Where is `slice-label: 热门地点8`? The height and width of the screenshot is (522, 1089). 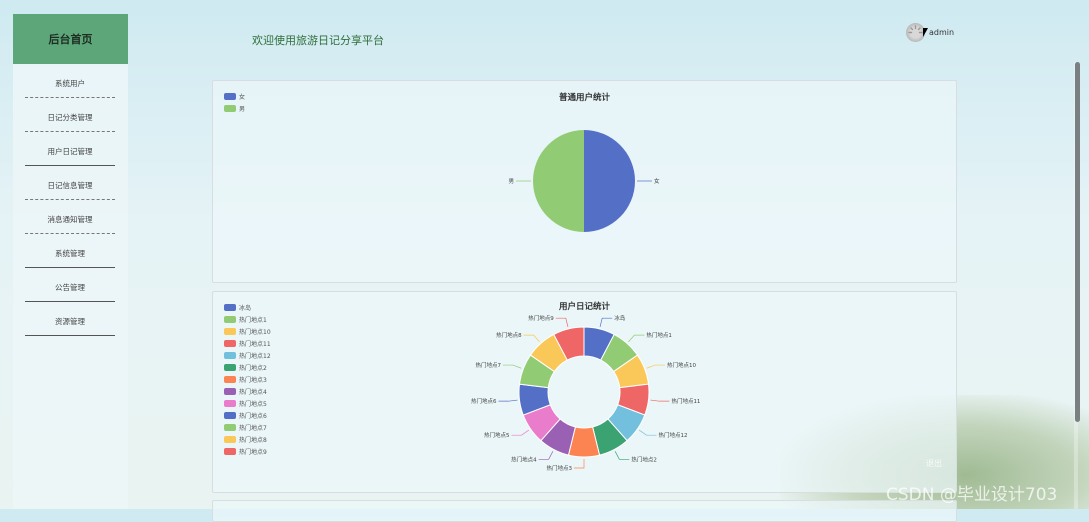 slice-label: 热门地点8 is located at coordinates (509, 335).